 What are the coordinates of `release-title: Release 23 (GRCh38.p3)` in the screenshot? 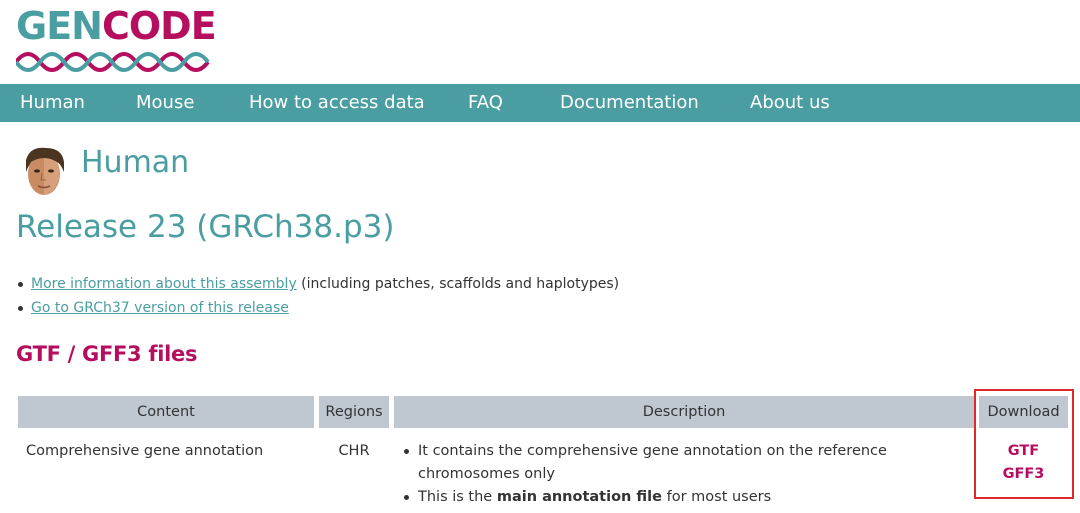 It's located at (205, 227).